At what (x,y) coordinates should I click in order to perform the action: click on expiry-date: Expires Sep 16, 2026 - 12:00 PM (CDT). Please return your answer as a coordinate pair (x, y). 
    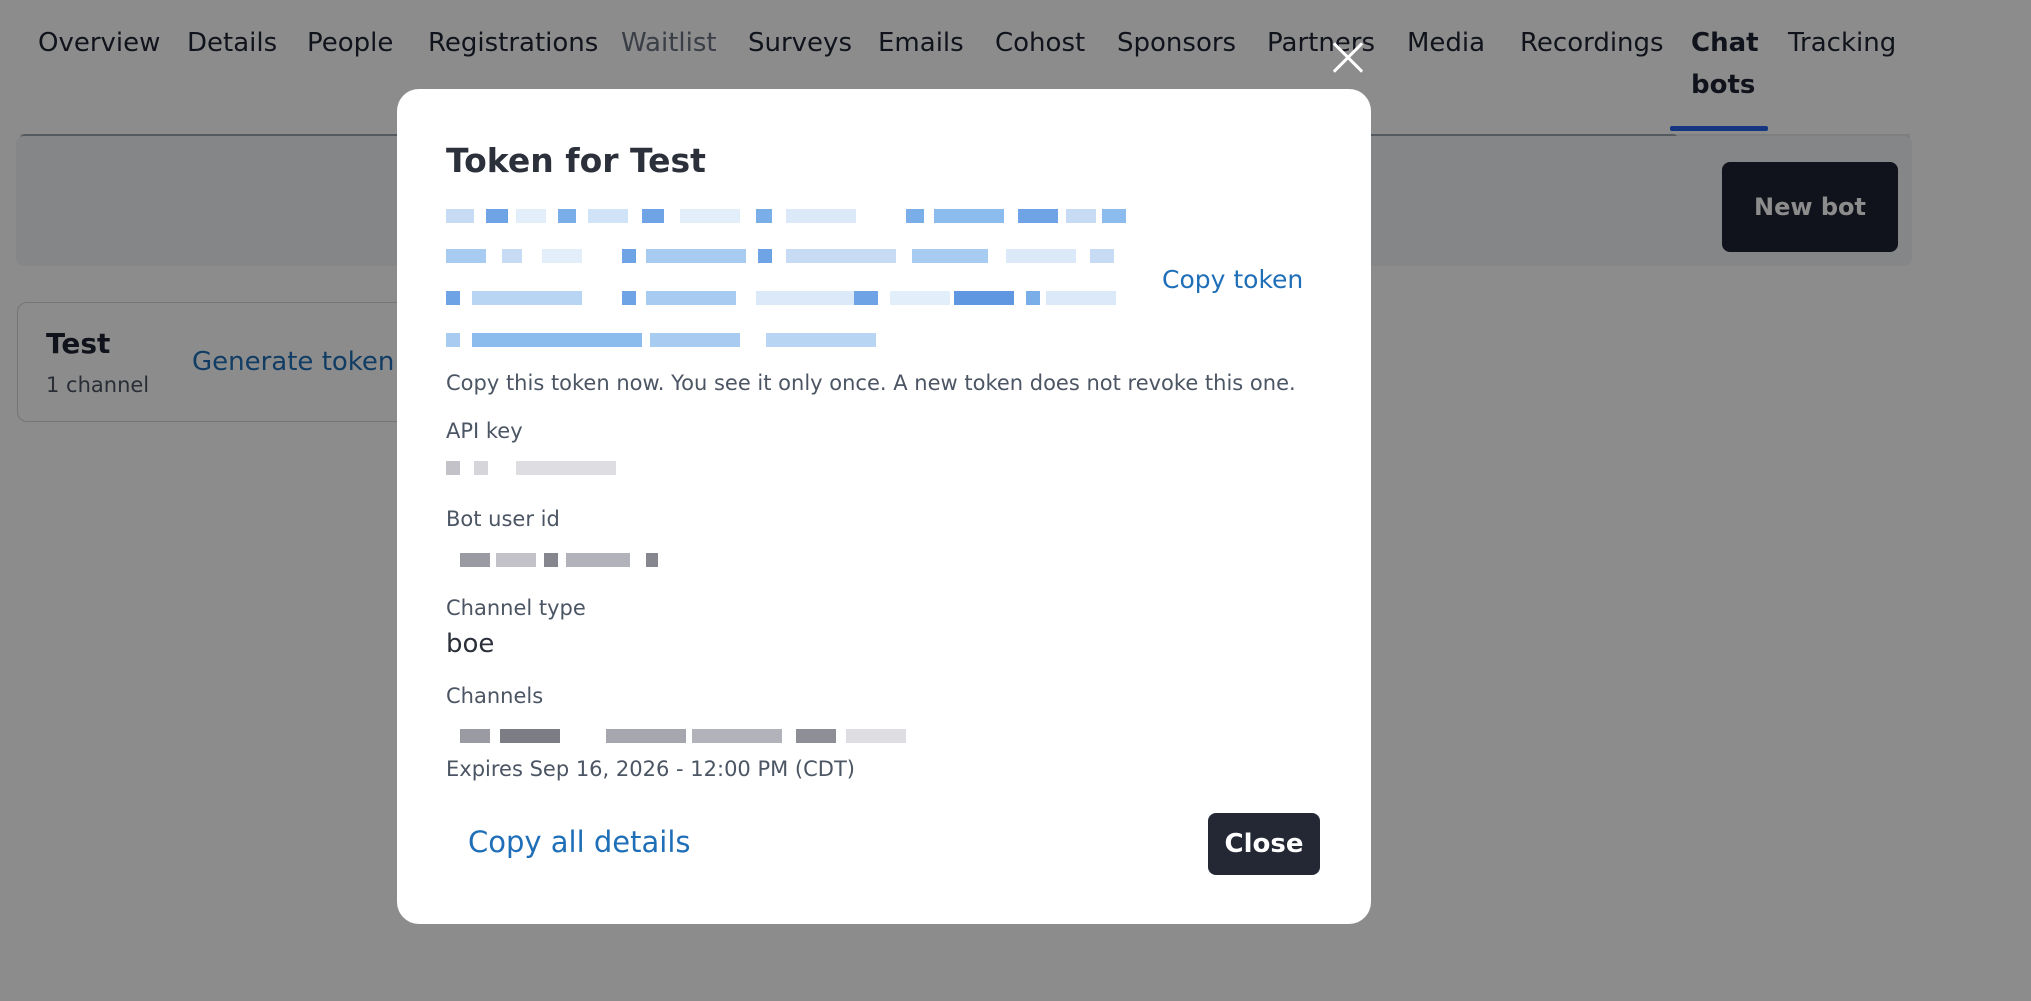
    Looking at the image, I should click on (650, 769).